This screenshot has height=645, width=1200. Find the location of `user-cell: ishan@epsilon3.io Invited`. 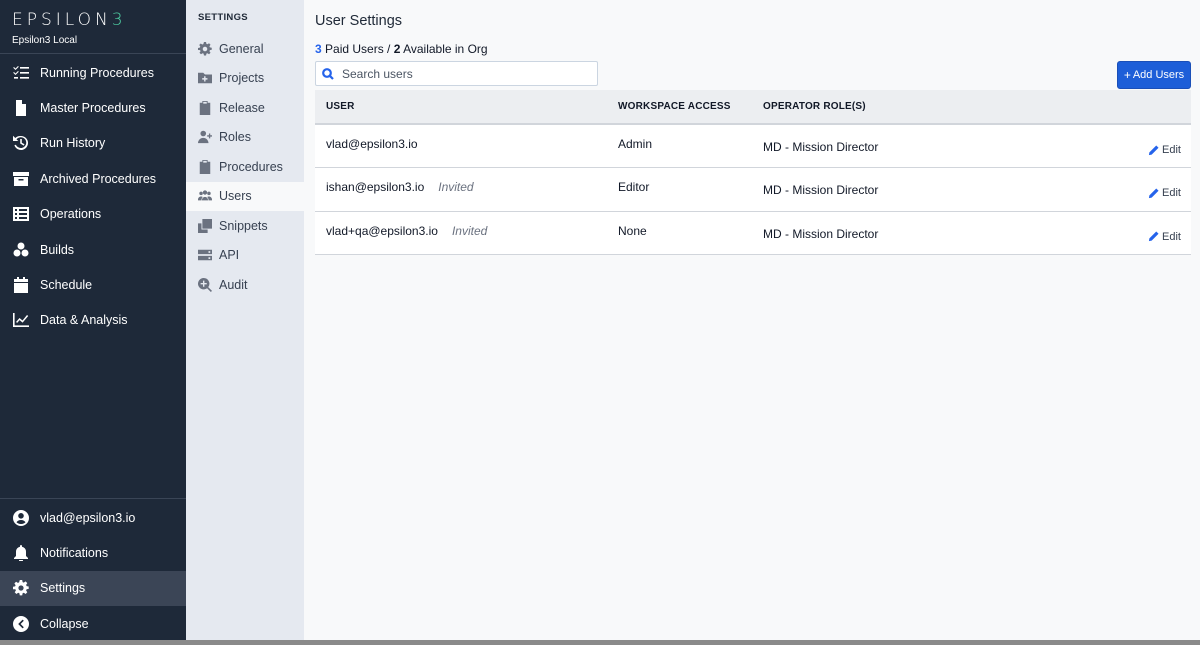

user-cell: ishan@epsilon3.io Invited is located at coordinates (400, 187).